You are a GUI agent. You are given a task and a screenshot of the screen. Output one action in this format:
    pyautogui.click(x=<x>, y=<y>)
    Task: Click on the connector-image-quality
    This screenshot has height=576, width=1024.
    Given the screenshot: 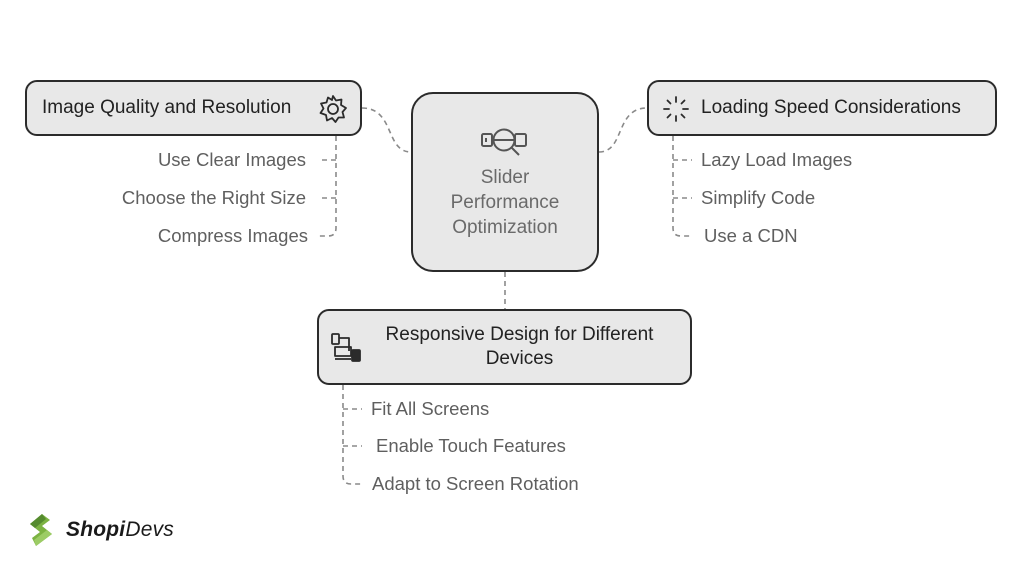 What is the action you would take?
    pyautogui.click(x=386, y=130)
    